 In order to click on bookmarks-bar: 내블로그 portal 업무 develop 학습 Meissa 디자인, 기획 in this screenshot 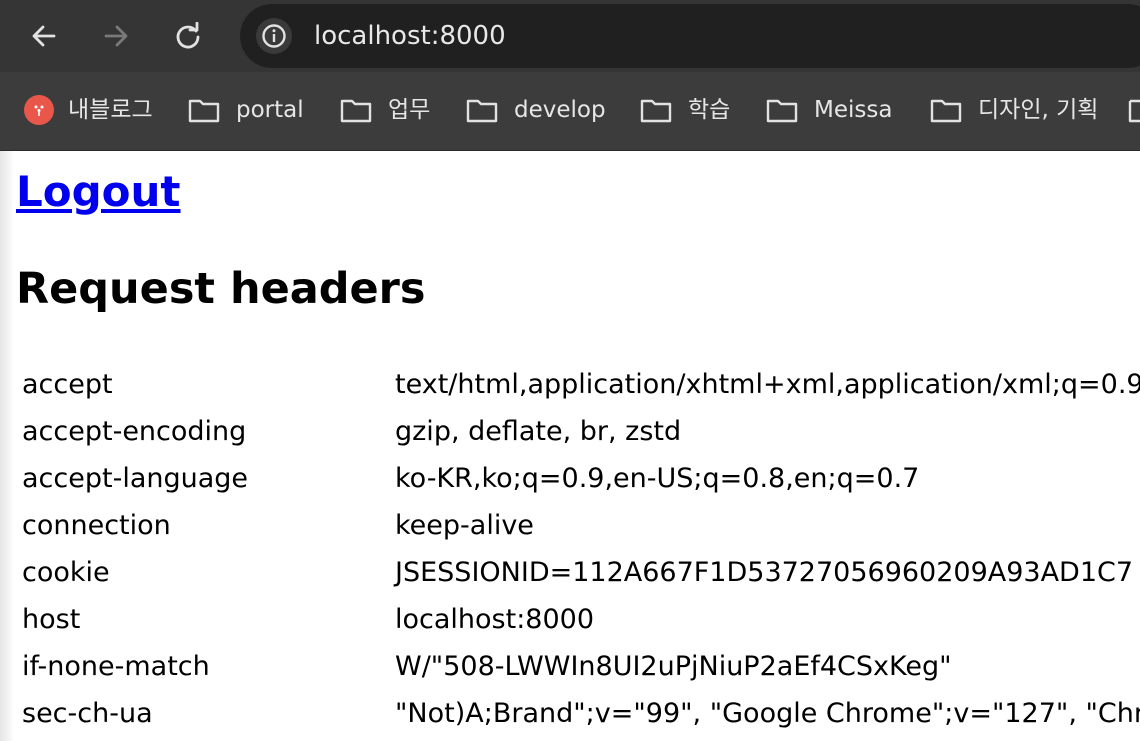, I will do `click(570, 111)`.